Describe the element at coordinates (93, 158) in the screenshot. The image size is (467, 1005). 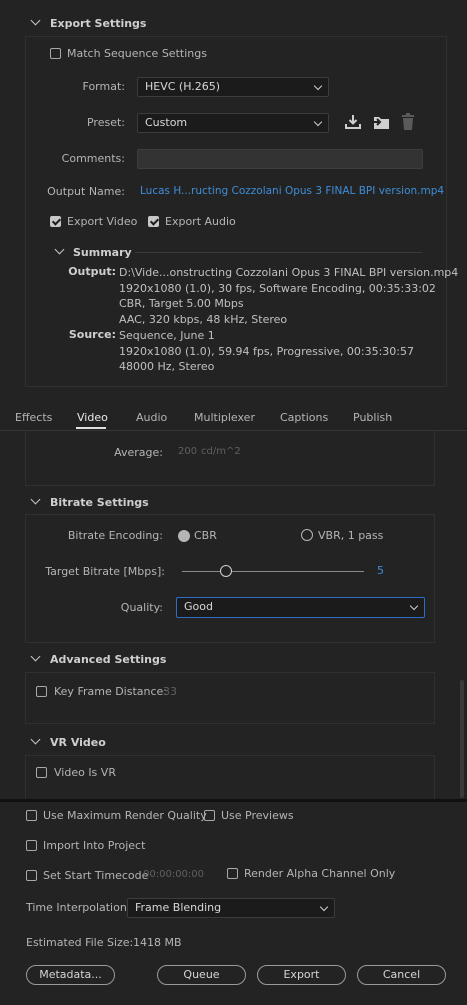
I see `comments-label: Comments:` at that location.